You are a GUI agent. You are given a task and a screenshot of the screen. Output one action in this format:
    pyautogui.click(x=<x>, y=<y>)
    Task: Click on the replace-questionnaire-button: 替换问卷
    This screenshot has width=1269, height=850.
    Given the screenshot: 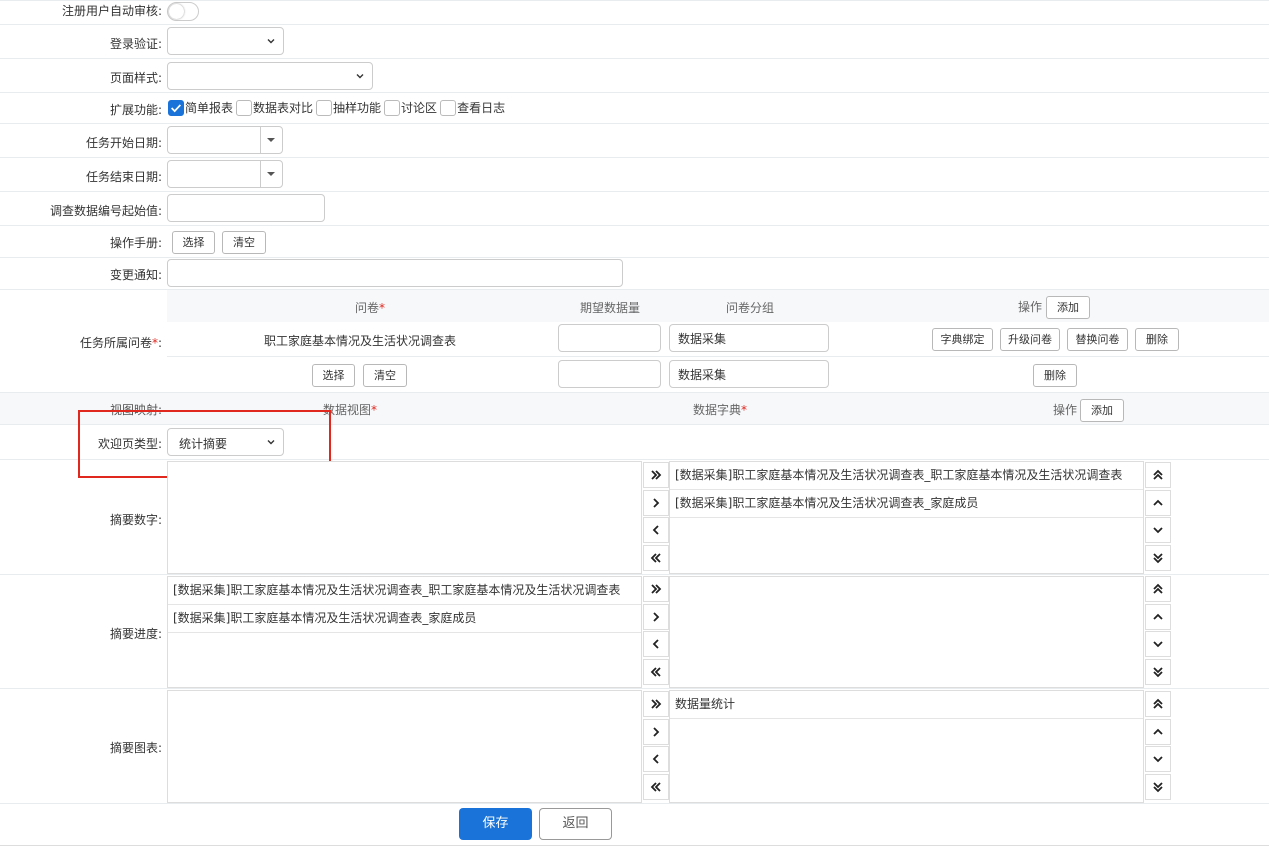 What is the action you would take?
    pyautogui.click(x=1097, y=339)
    